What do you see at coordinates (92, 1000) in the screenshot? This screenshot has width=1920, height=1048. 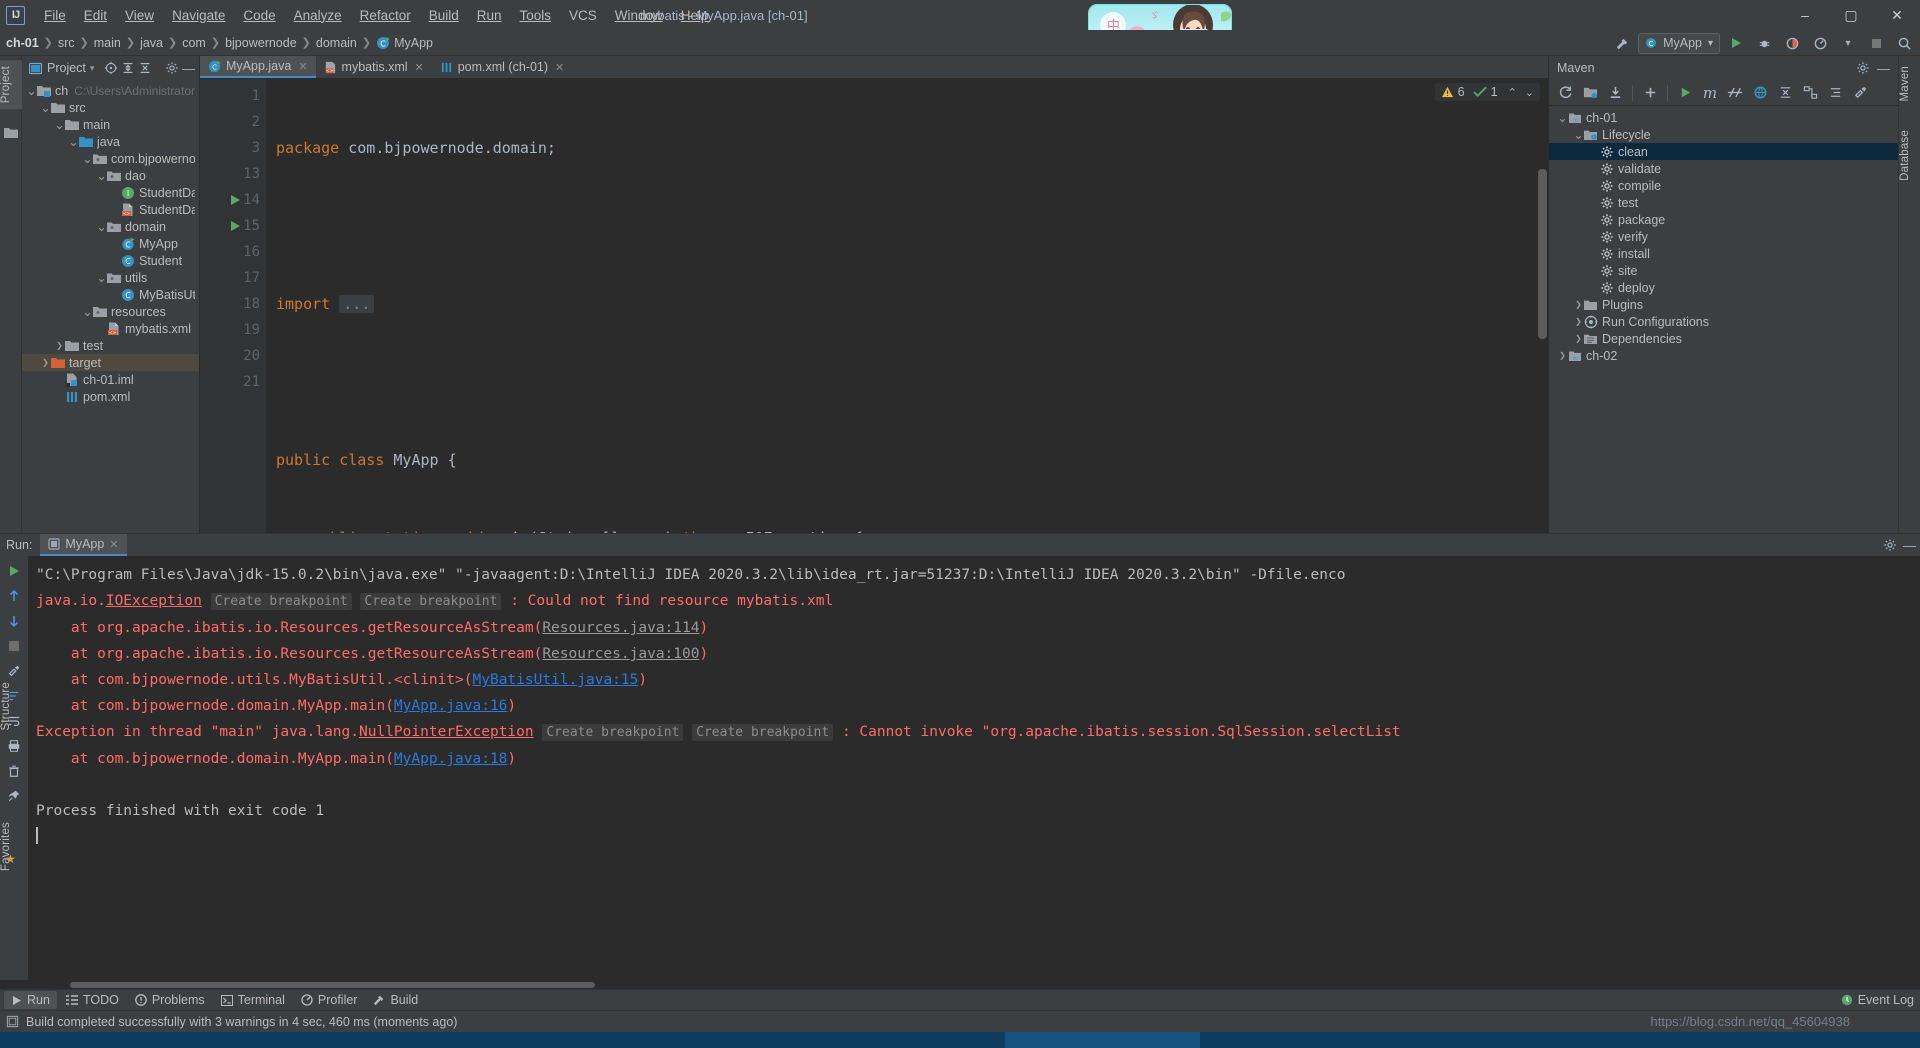 I see `bottom-tab-todo: TODO` at bounding box center [92, 1000].